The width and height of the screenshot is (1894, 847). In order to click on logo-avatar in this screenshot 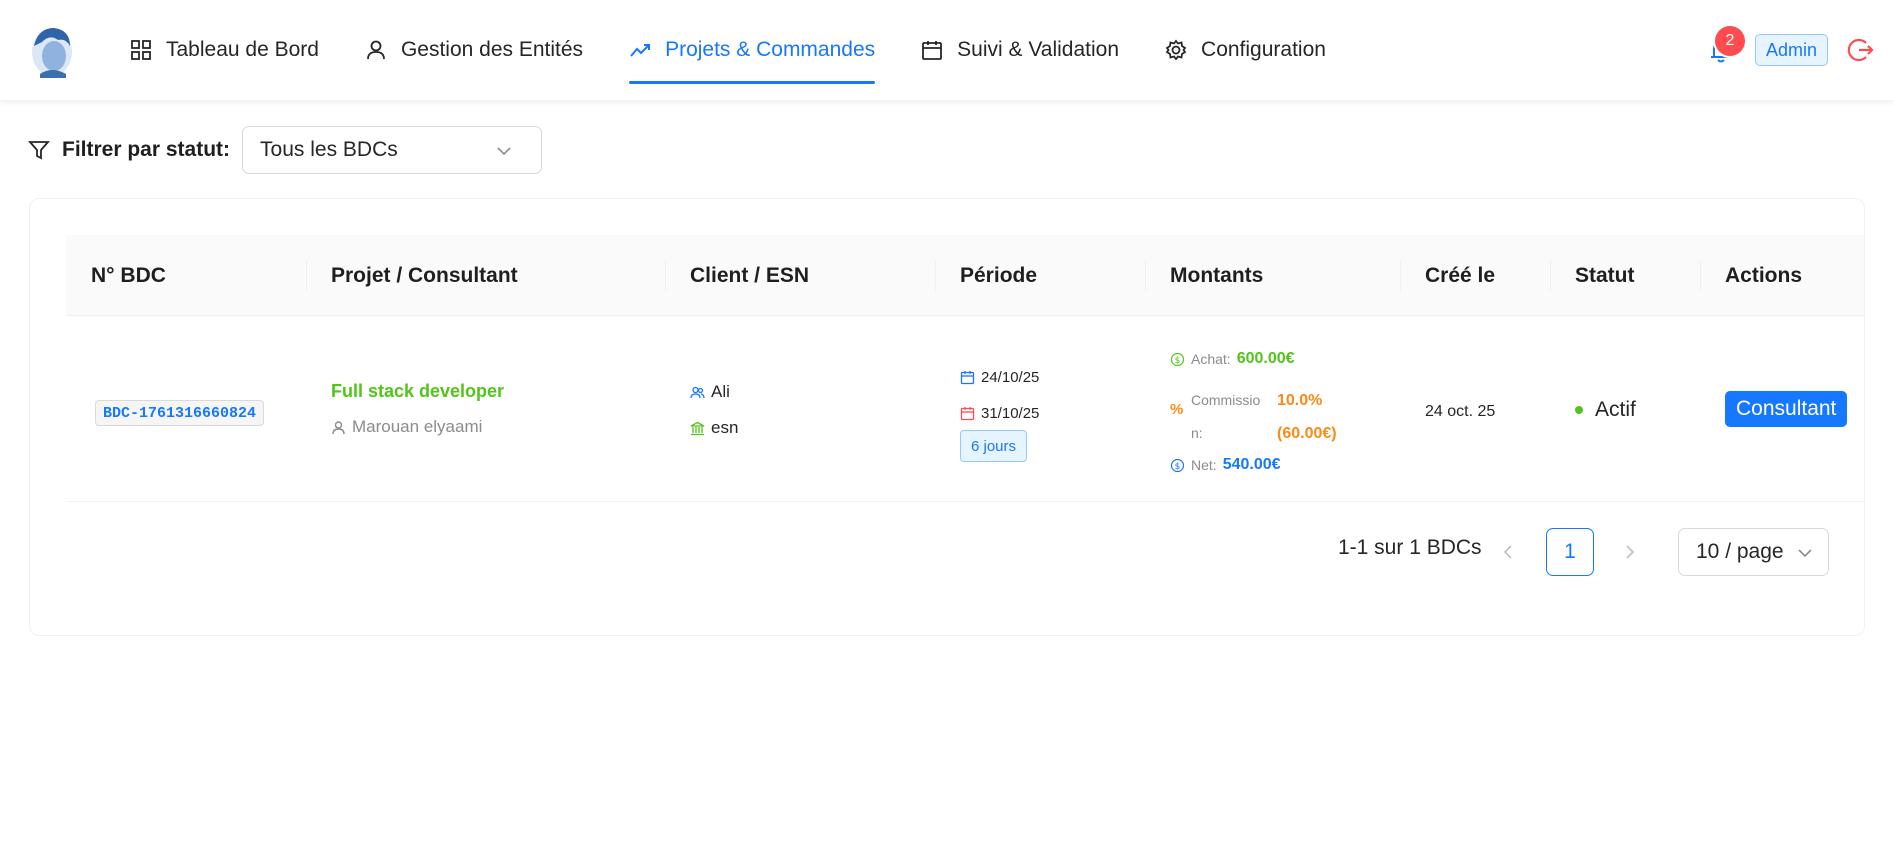, I will do `click(52, 51)`.